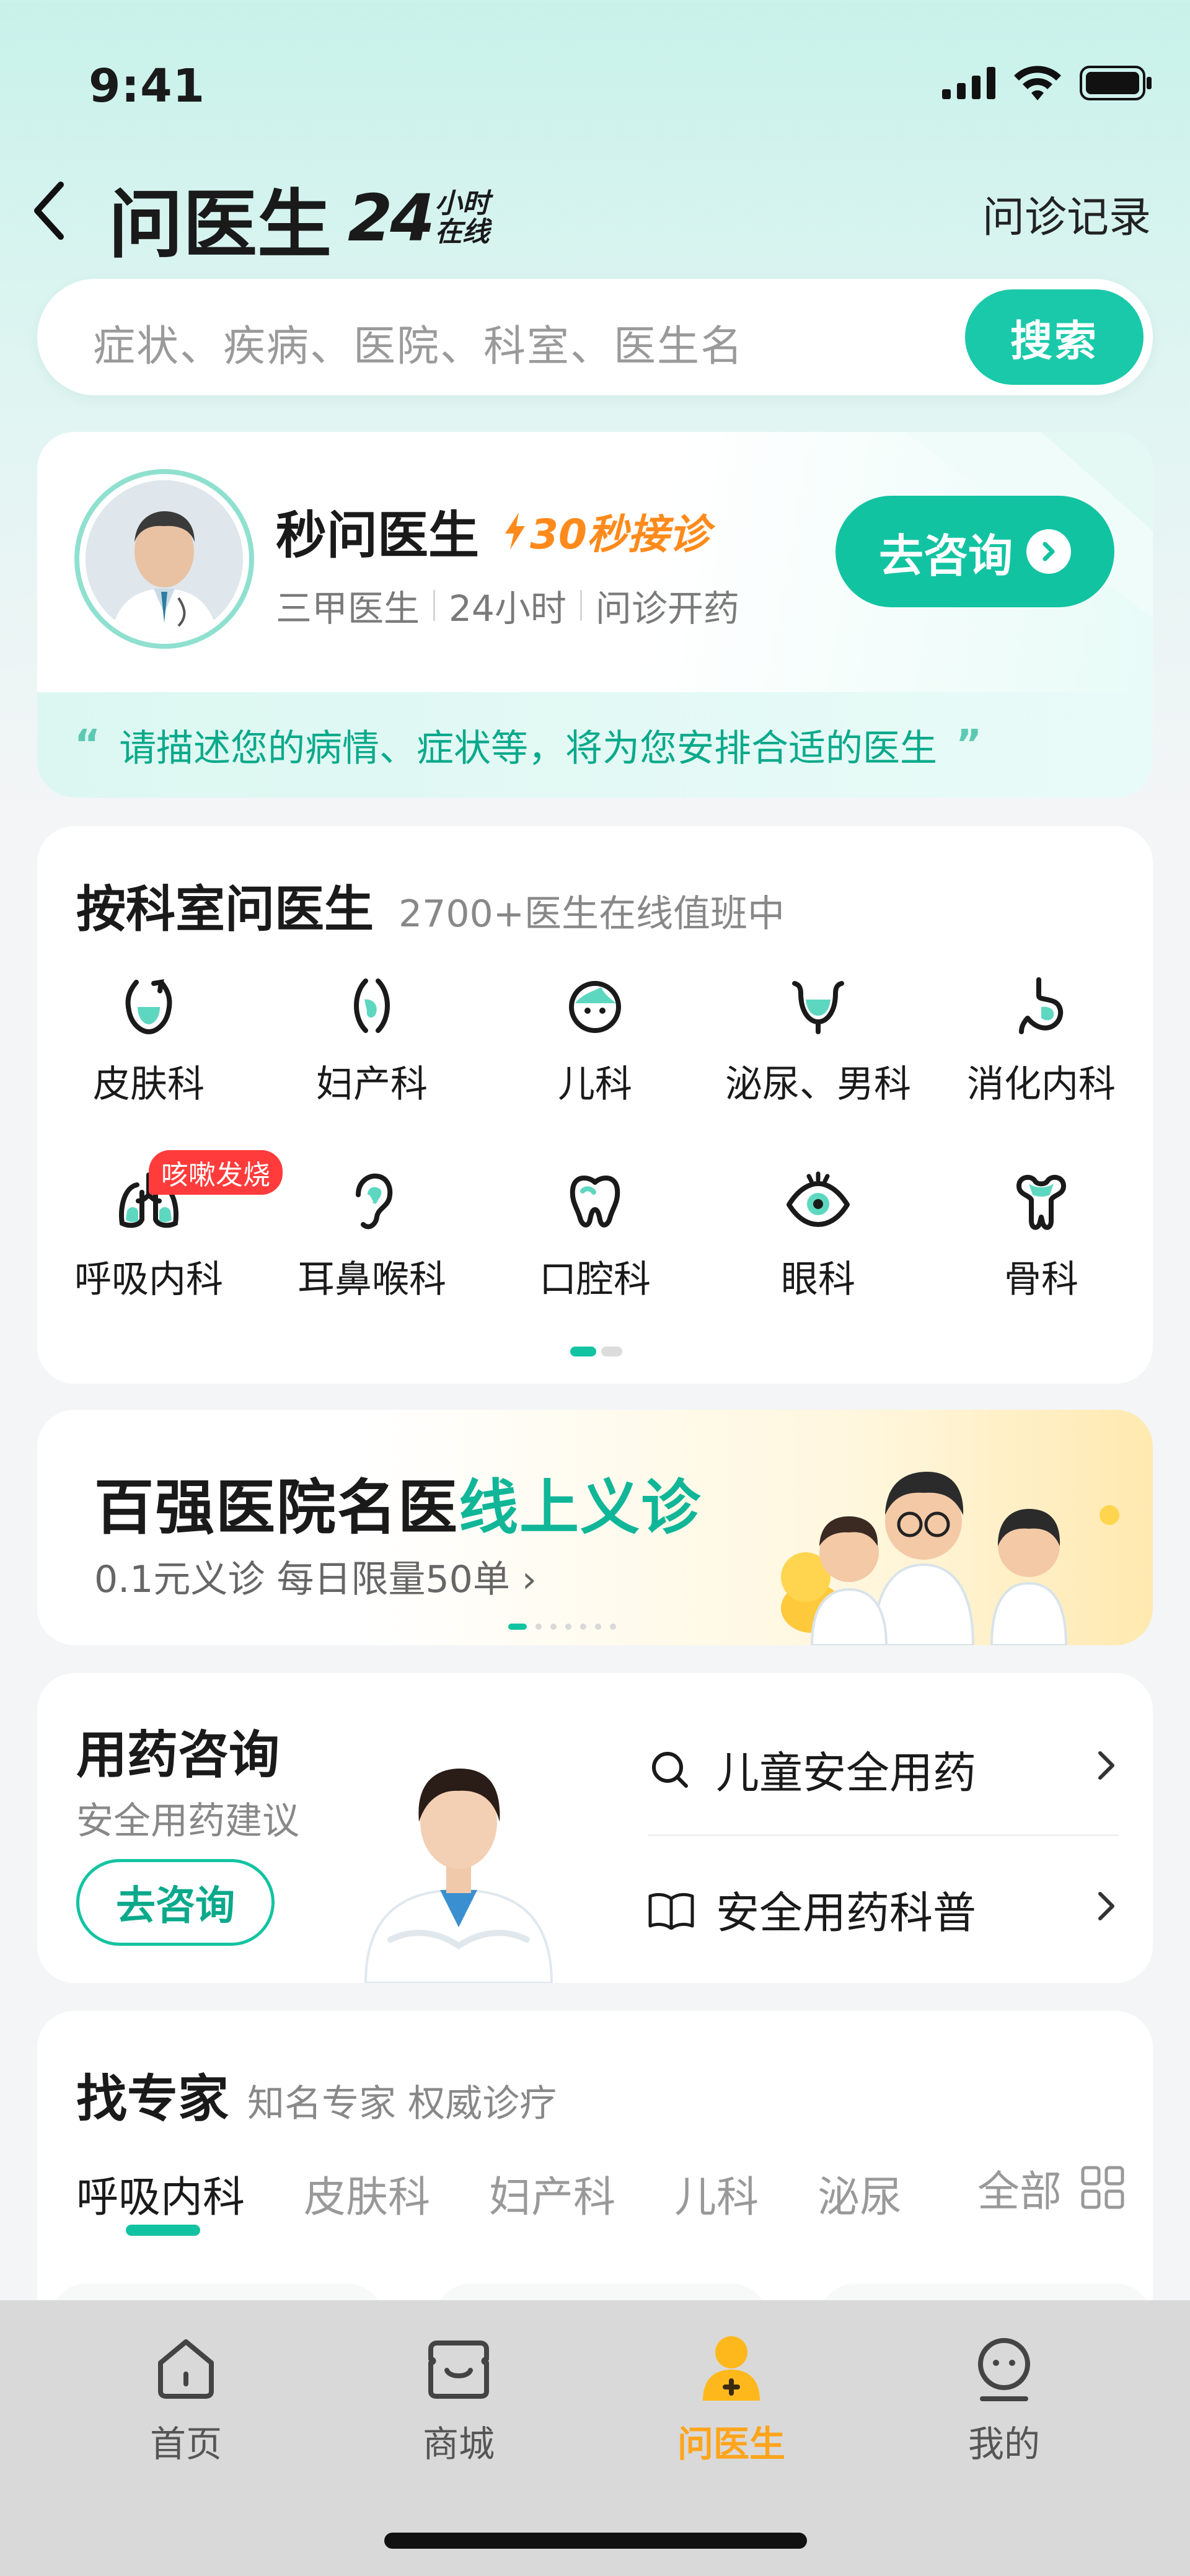 The image size is (1190, 2576). What do you see at coordinates (1004, 2368) in the screenshot?
I see `profile-icon` at bounding box center [1004, 2368].